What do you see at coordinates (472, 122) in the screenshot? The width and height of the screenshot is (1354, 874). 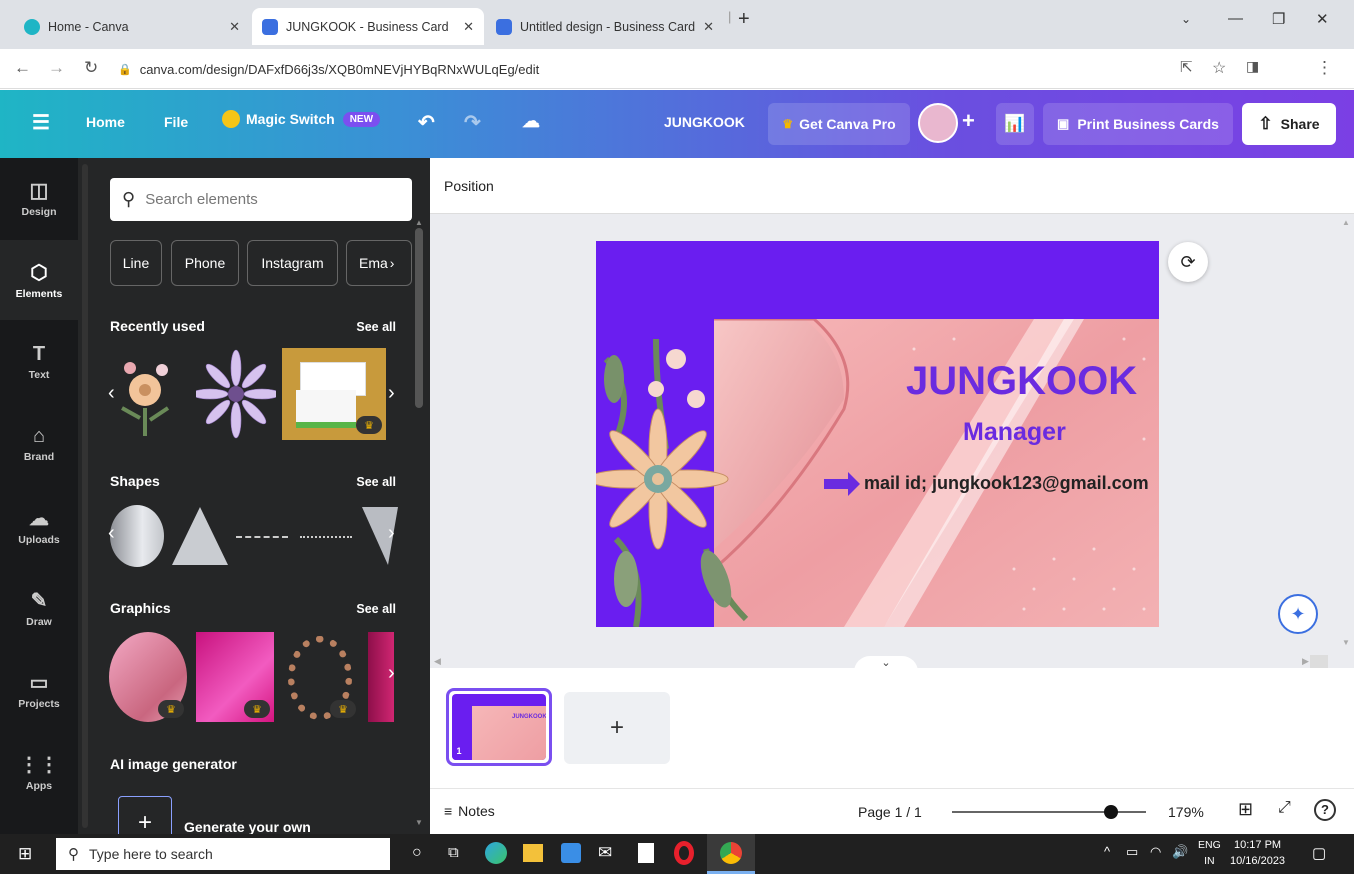 I see `redo-icon: ↷` at bounding box center [472, 122].